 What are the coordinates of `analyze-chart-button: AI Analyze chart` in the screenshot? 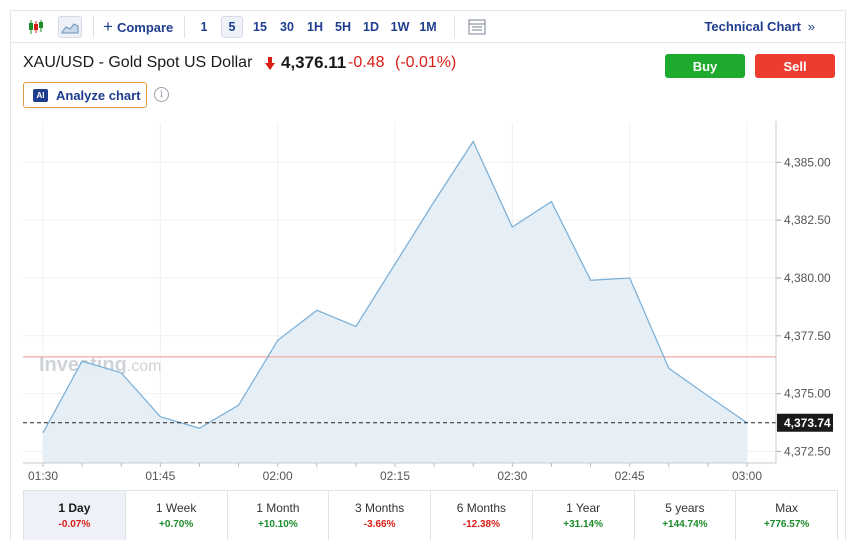 It's located at (85, 95).